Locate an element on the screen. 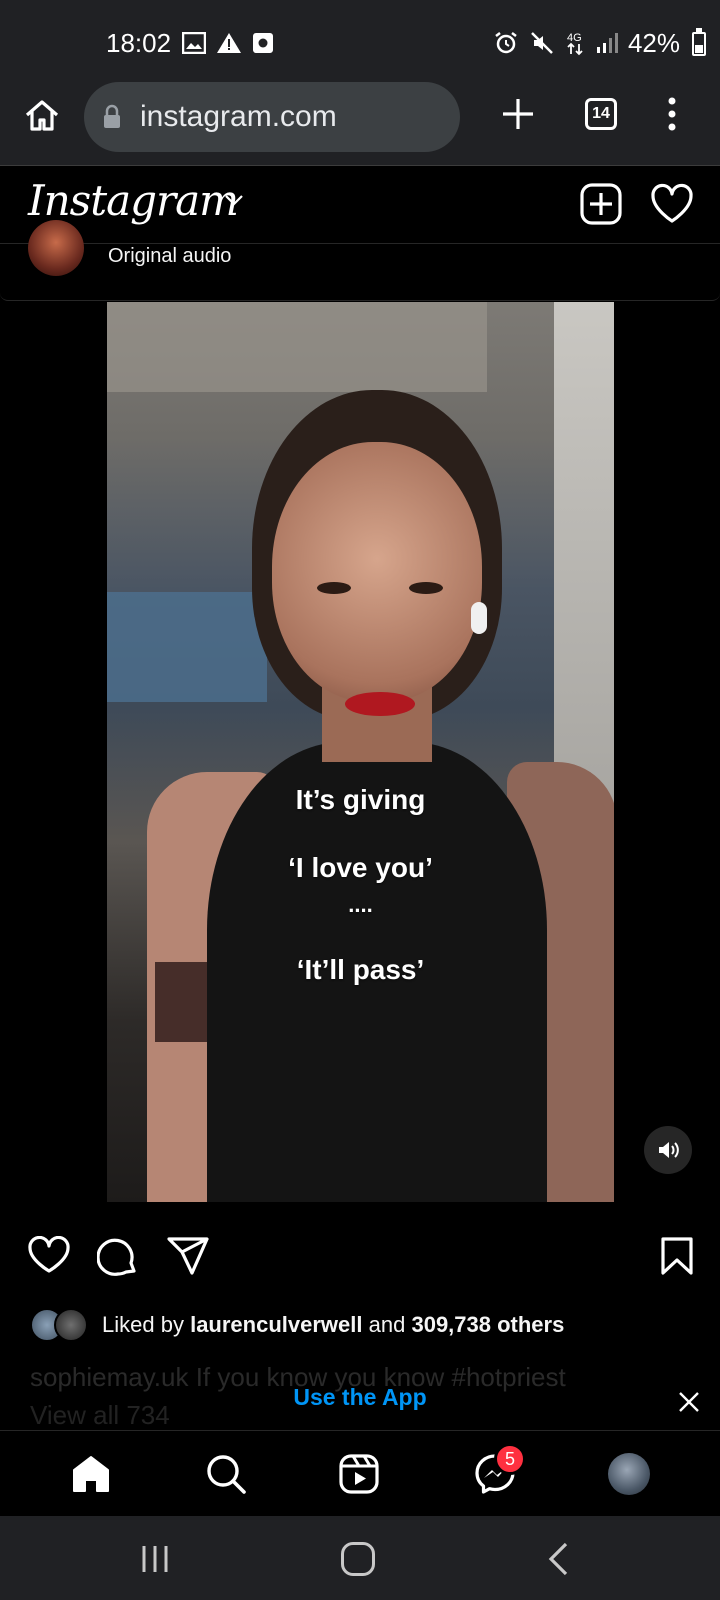 The image size is (720, 1600). mute-icon is located at coordinates (542, 43).